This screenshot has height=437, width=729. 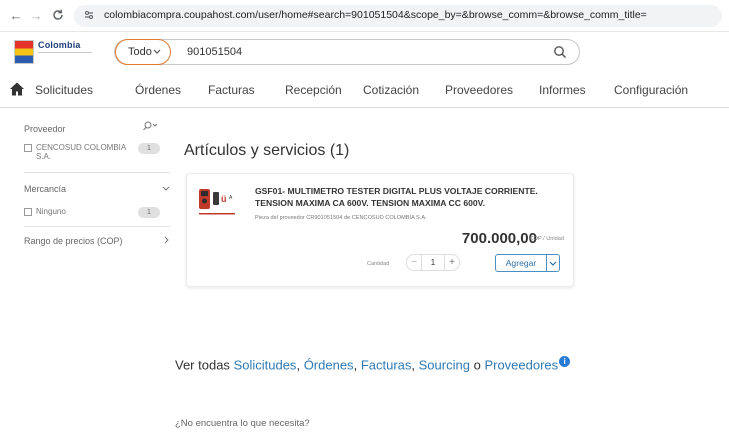 I want to click on svg-text: A, so click(x=231, y=198).